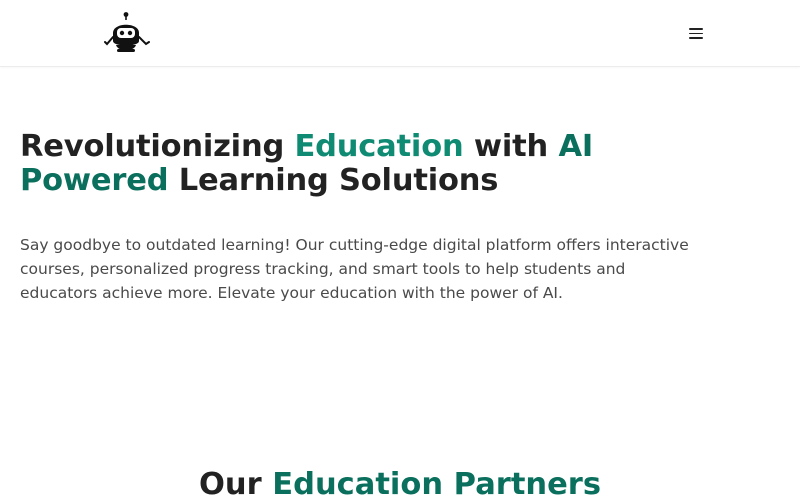  I want to click on hero-title-text-3: Learning Solutions, so click(333, 180).